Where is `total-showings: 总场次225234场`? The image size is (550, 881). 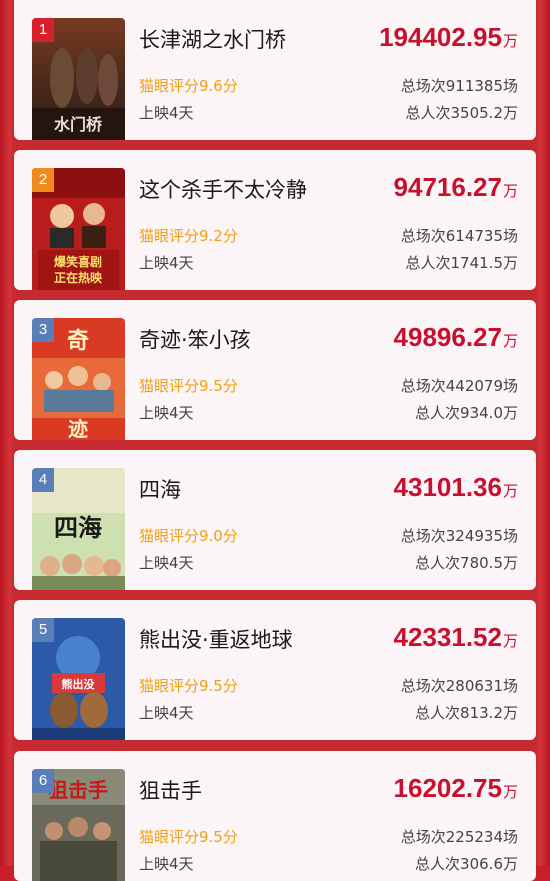 total-showings: 总场次225234场 is located at coordinates (459, 837).